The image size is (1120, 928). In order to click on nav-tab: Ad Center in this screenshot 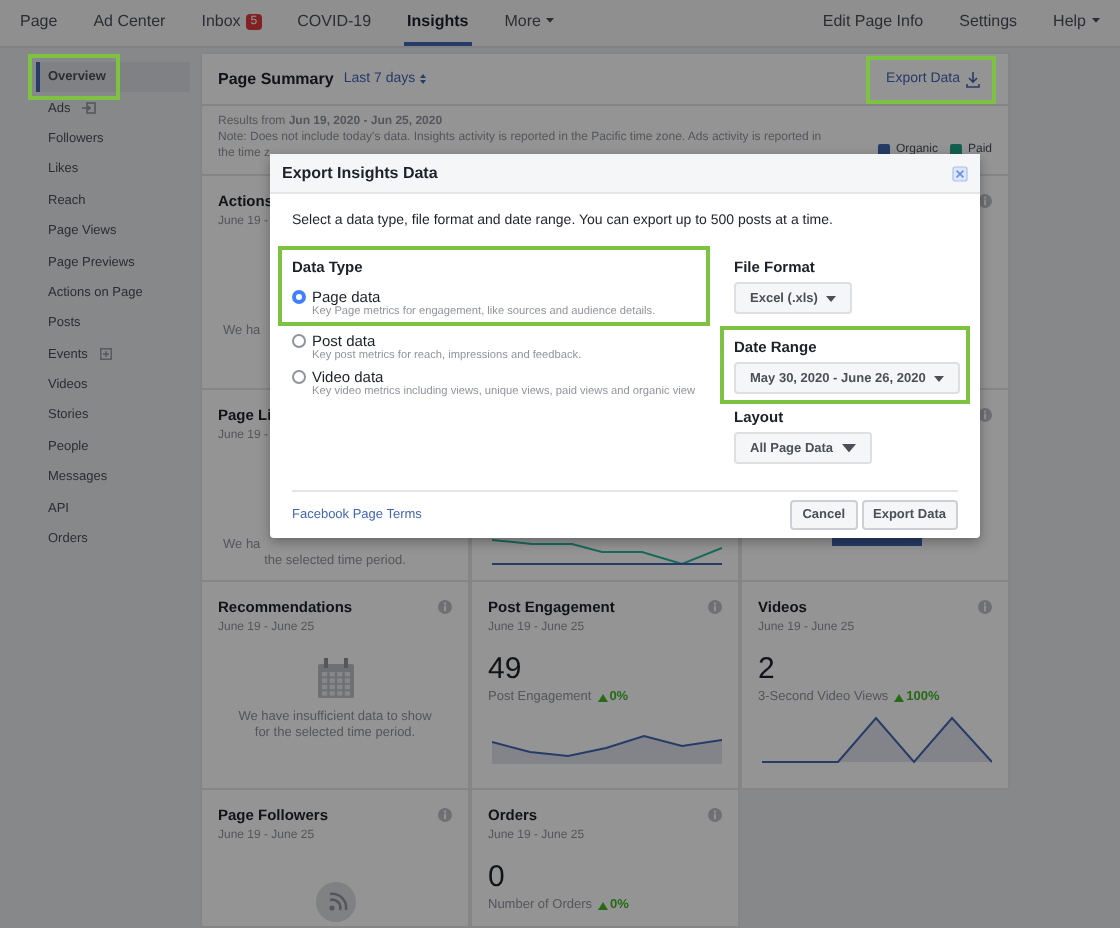, I will do `click(129, 23)`.